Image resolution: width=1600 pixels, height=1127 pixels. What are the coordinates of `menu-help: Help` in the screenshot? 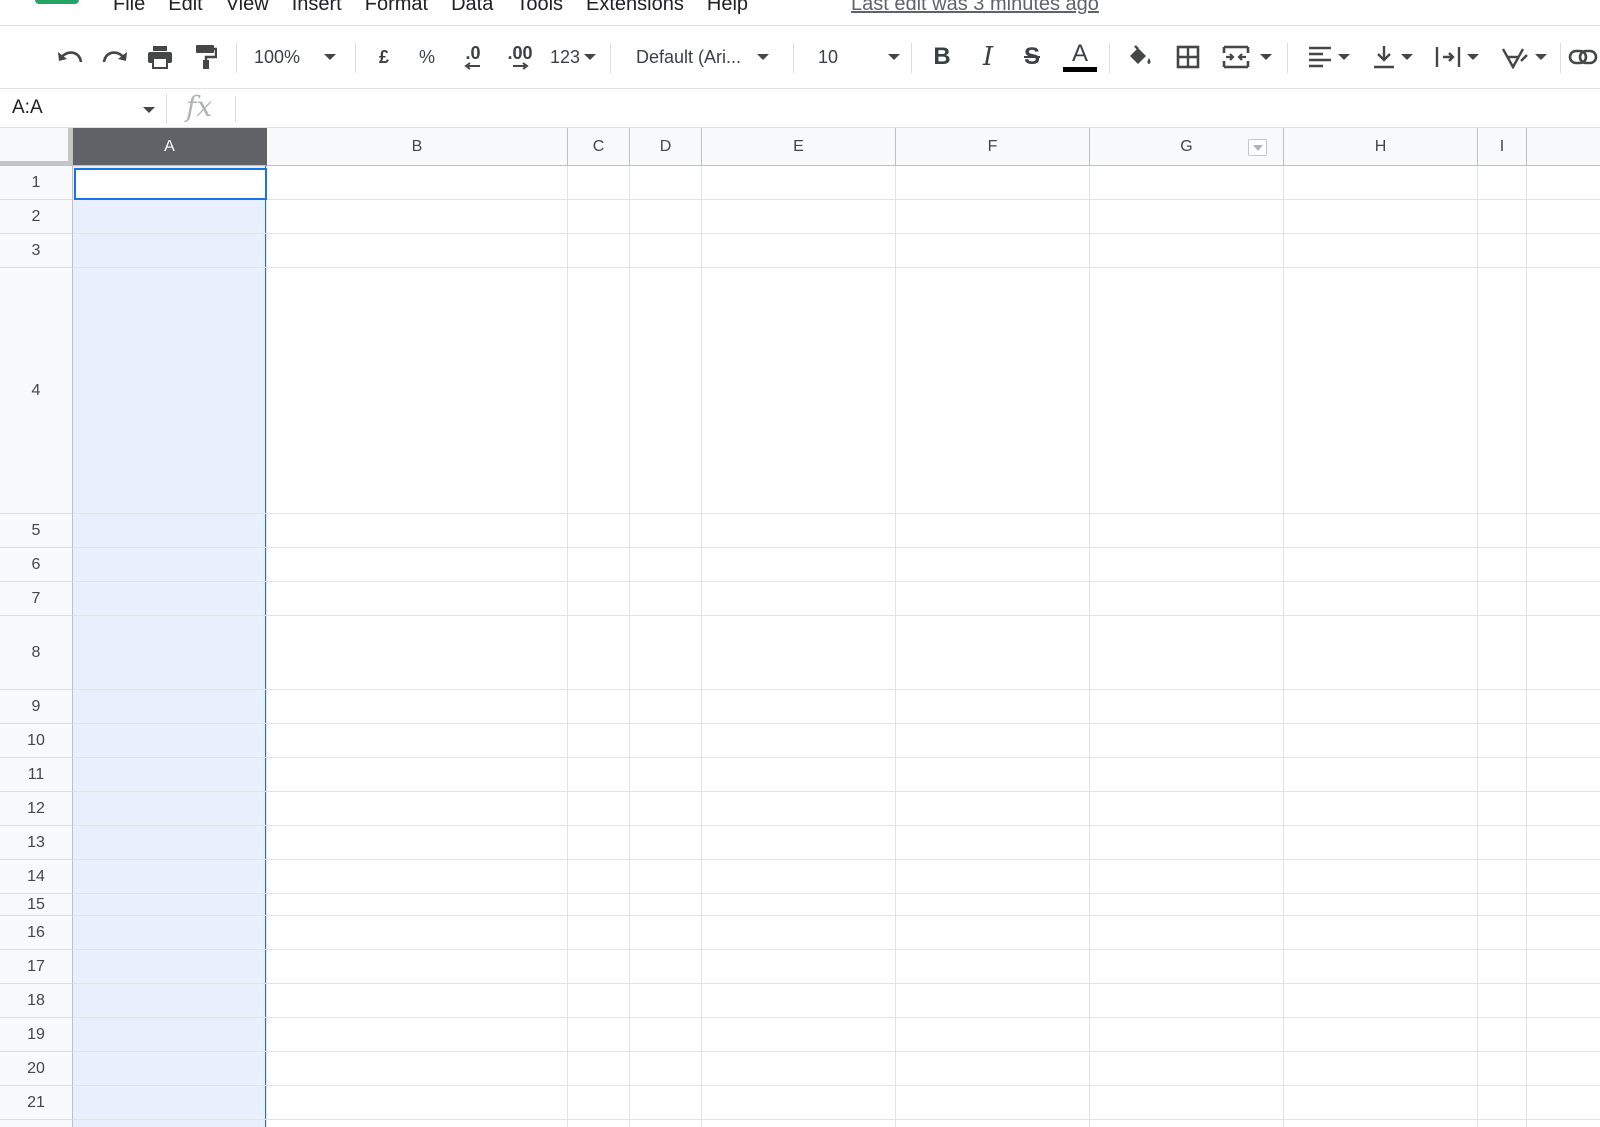 It's located at (727, 8).